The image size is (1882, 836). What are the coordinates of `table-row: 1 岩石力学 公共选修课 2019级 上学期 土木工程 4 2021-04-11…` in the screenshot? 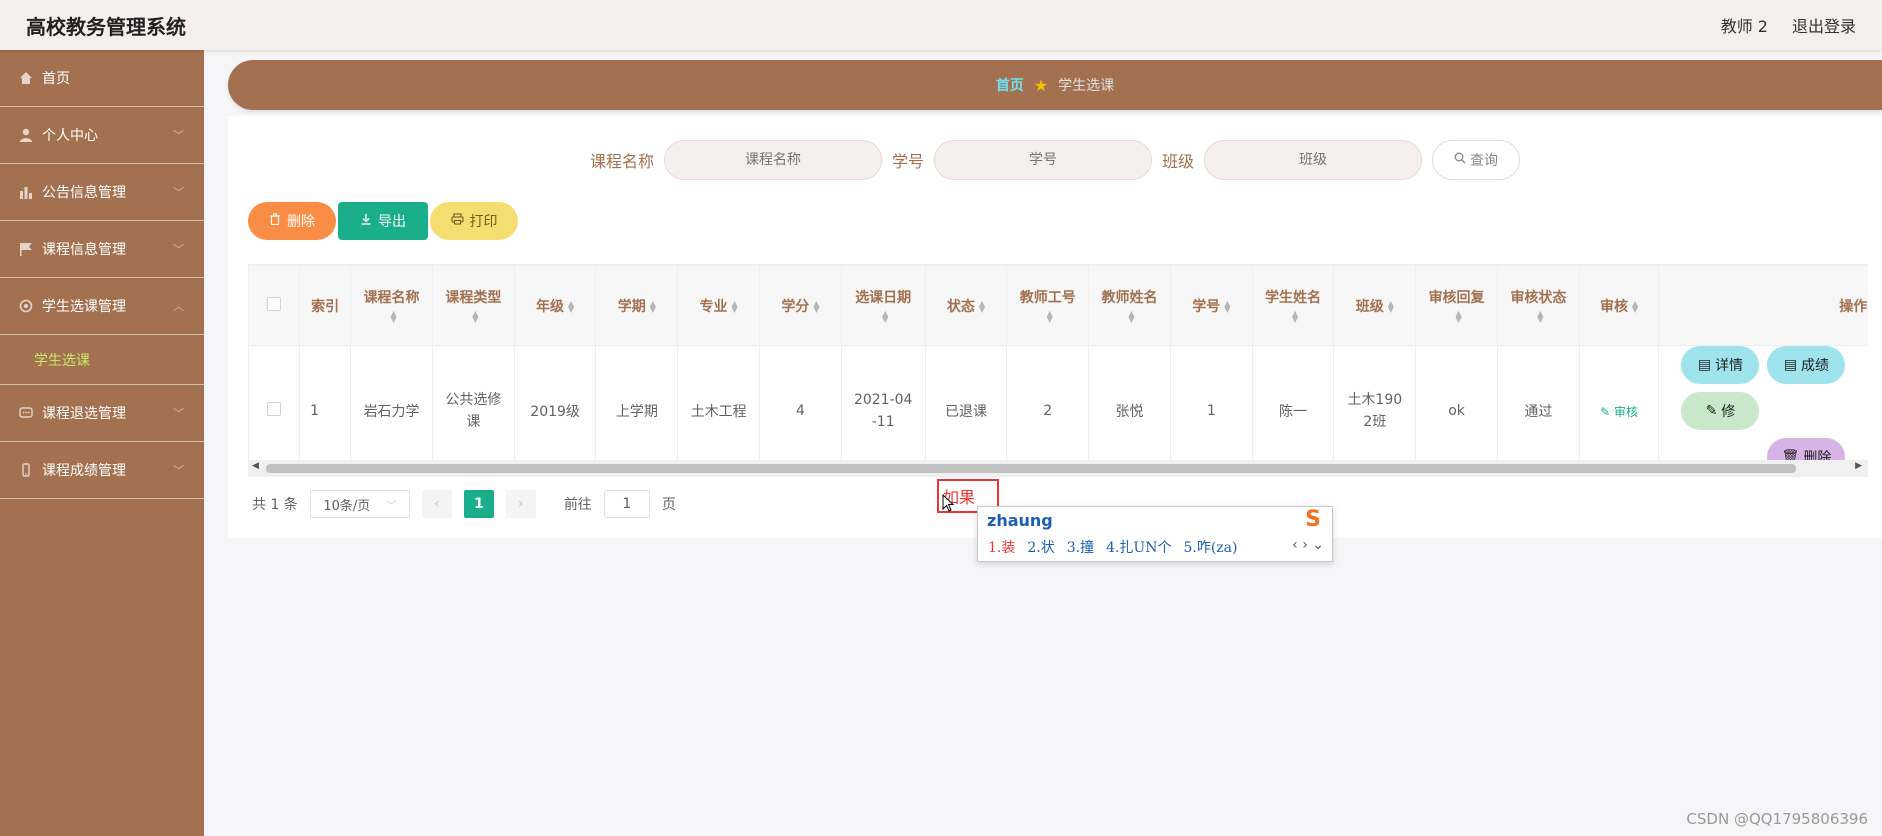 It's located at (1058, 411).